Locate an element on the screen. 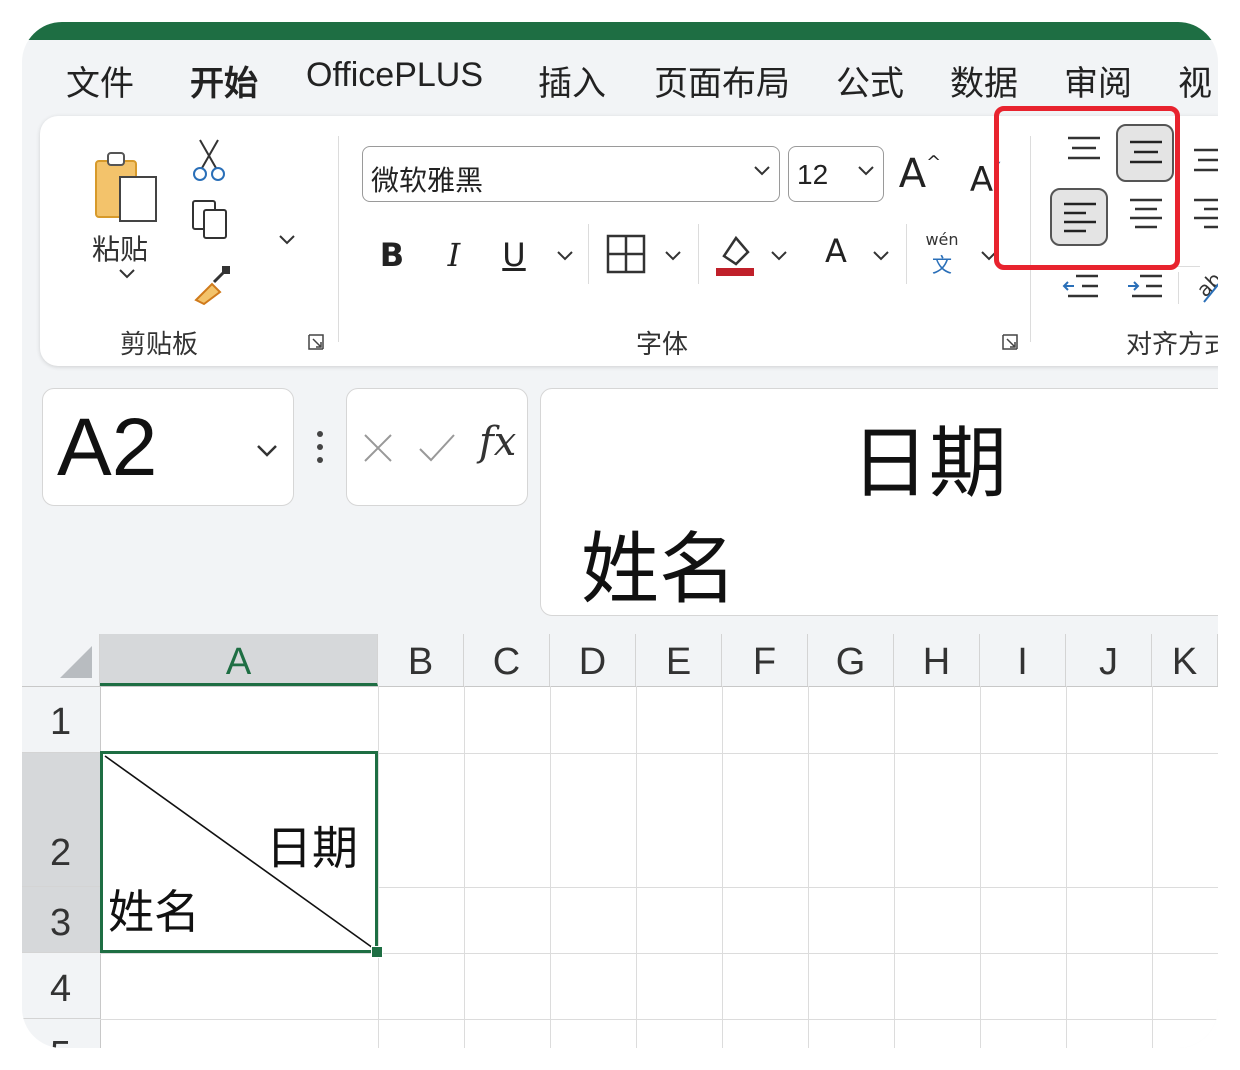 This screenshot has width=1240, height=1070. underline-dropdown-icon is located at coordinates (565, 256).